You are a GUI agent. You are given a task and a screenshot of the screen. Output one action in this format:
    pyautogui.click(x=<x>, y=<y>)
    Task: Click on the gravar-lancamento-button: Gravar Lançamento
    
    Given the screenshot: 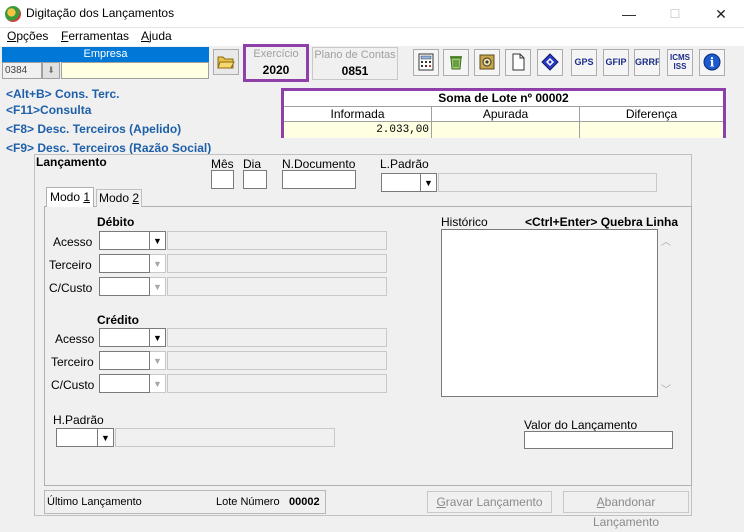 What is the action you would take?
    pyautogui.click(x=489, y=502)
    